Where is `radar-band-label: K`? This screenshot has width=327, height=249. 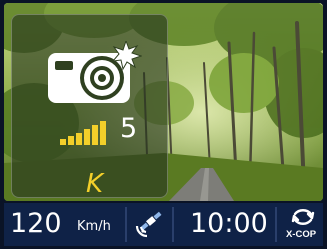
radar-band-label: K is located at coordinates (95, 184).